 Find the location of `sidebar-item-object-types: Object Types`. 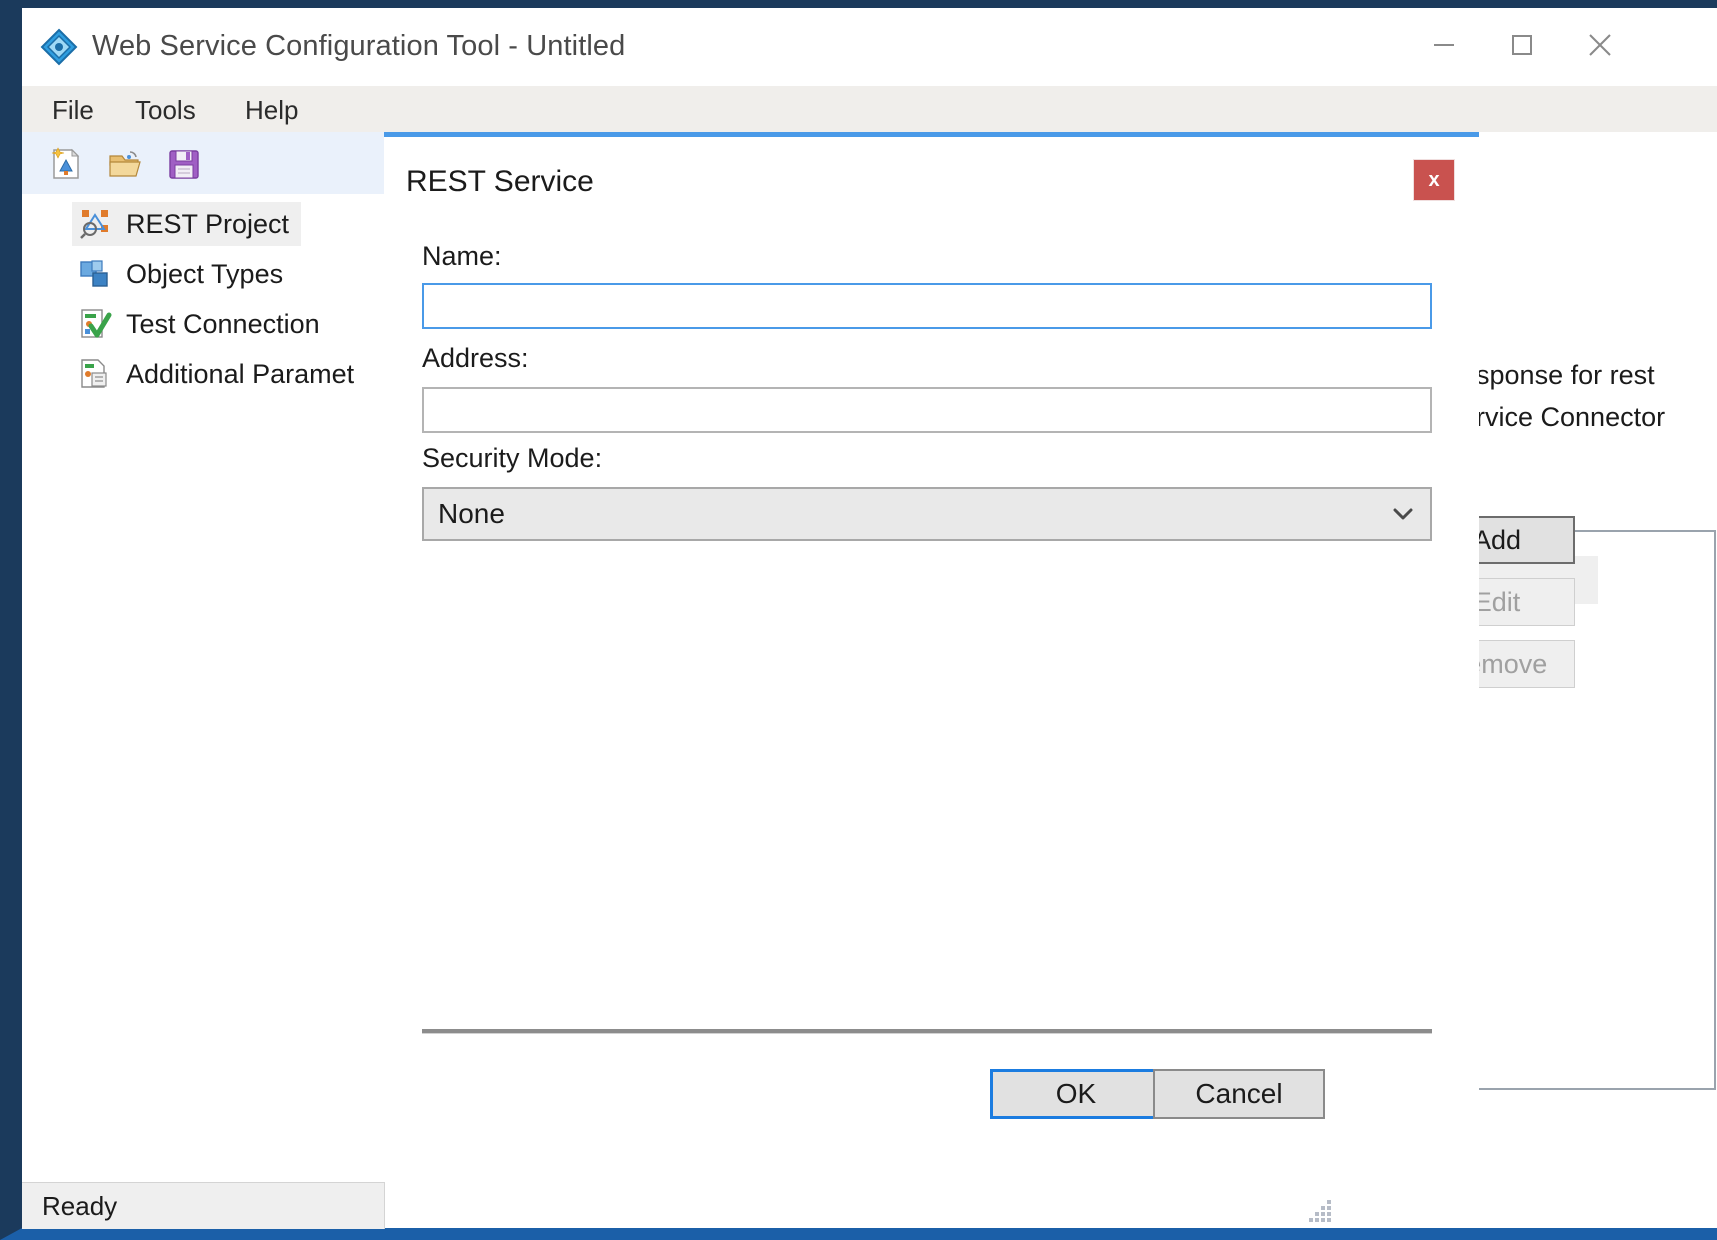

sidebar-item-object-types: Object Types is located at coordinates (183, 274).